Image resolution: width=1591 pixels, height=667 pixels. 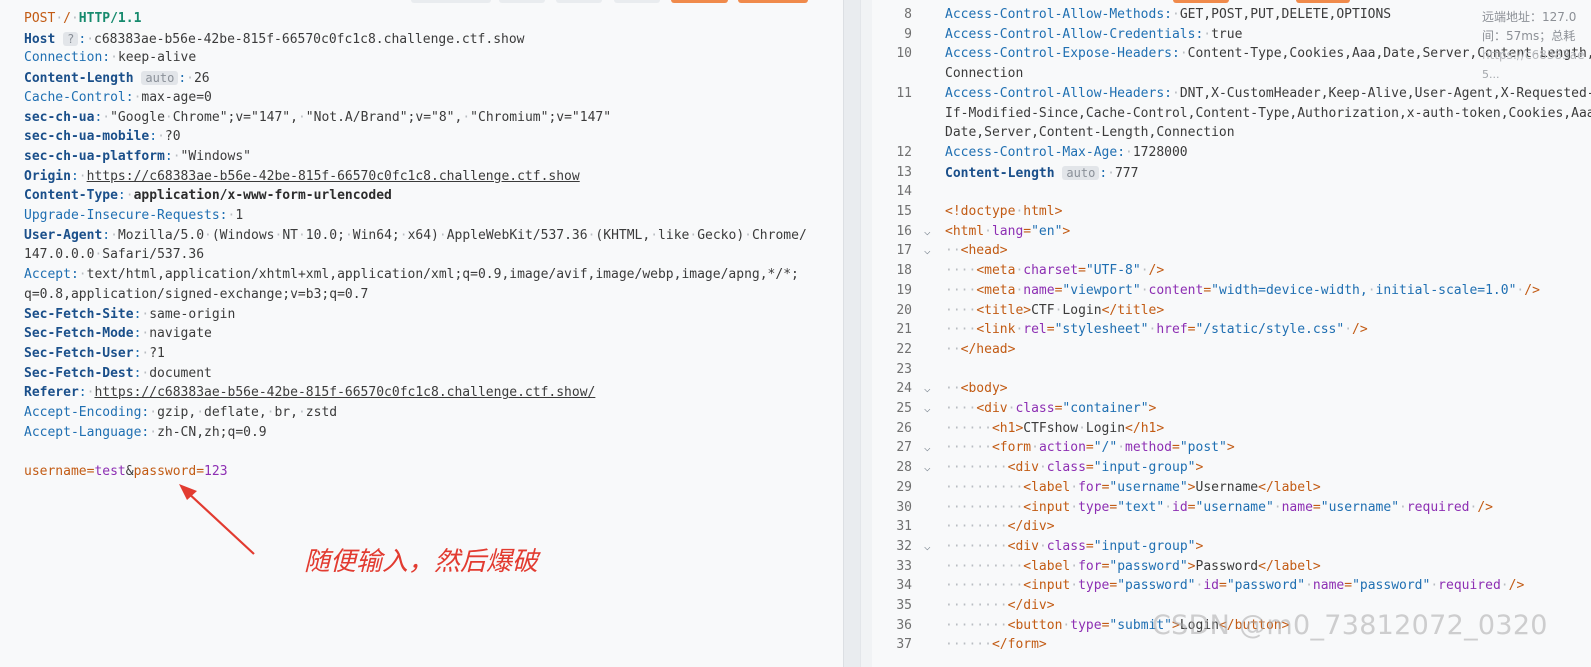 What do you see at coordinates (1360, 507) in the screenshot?
I see `html-attribute-value: "username"` at bounding box center [1360, 507].